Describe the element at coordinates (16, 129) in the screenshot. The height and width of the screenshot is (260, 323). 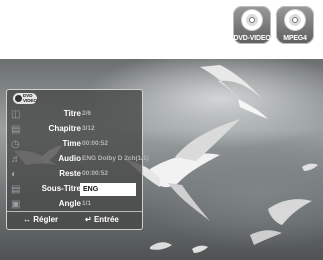
I see `chapter-icon: ▤` at that location.